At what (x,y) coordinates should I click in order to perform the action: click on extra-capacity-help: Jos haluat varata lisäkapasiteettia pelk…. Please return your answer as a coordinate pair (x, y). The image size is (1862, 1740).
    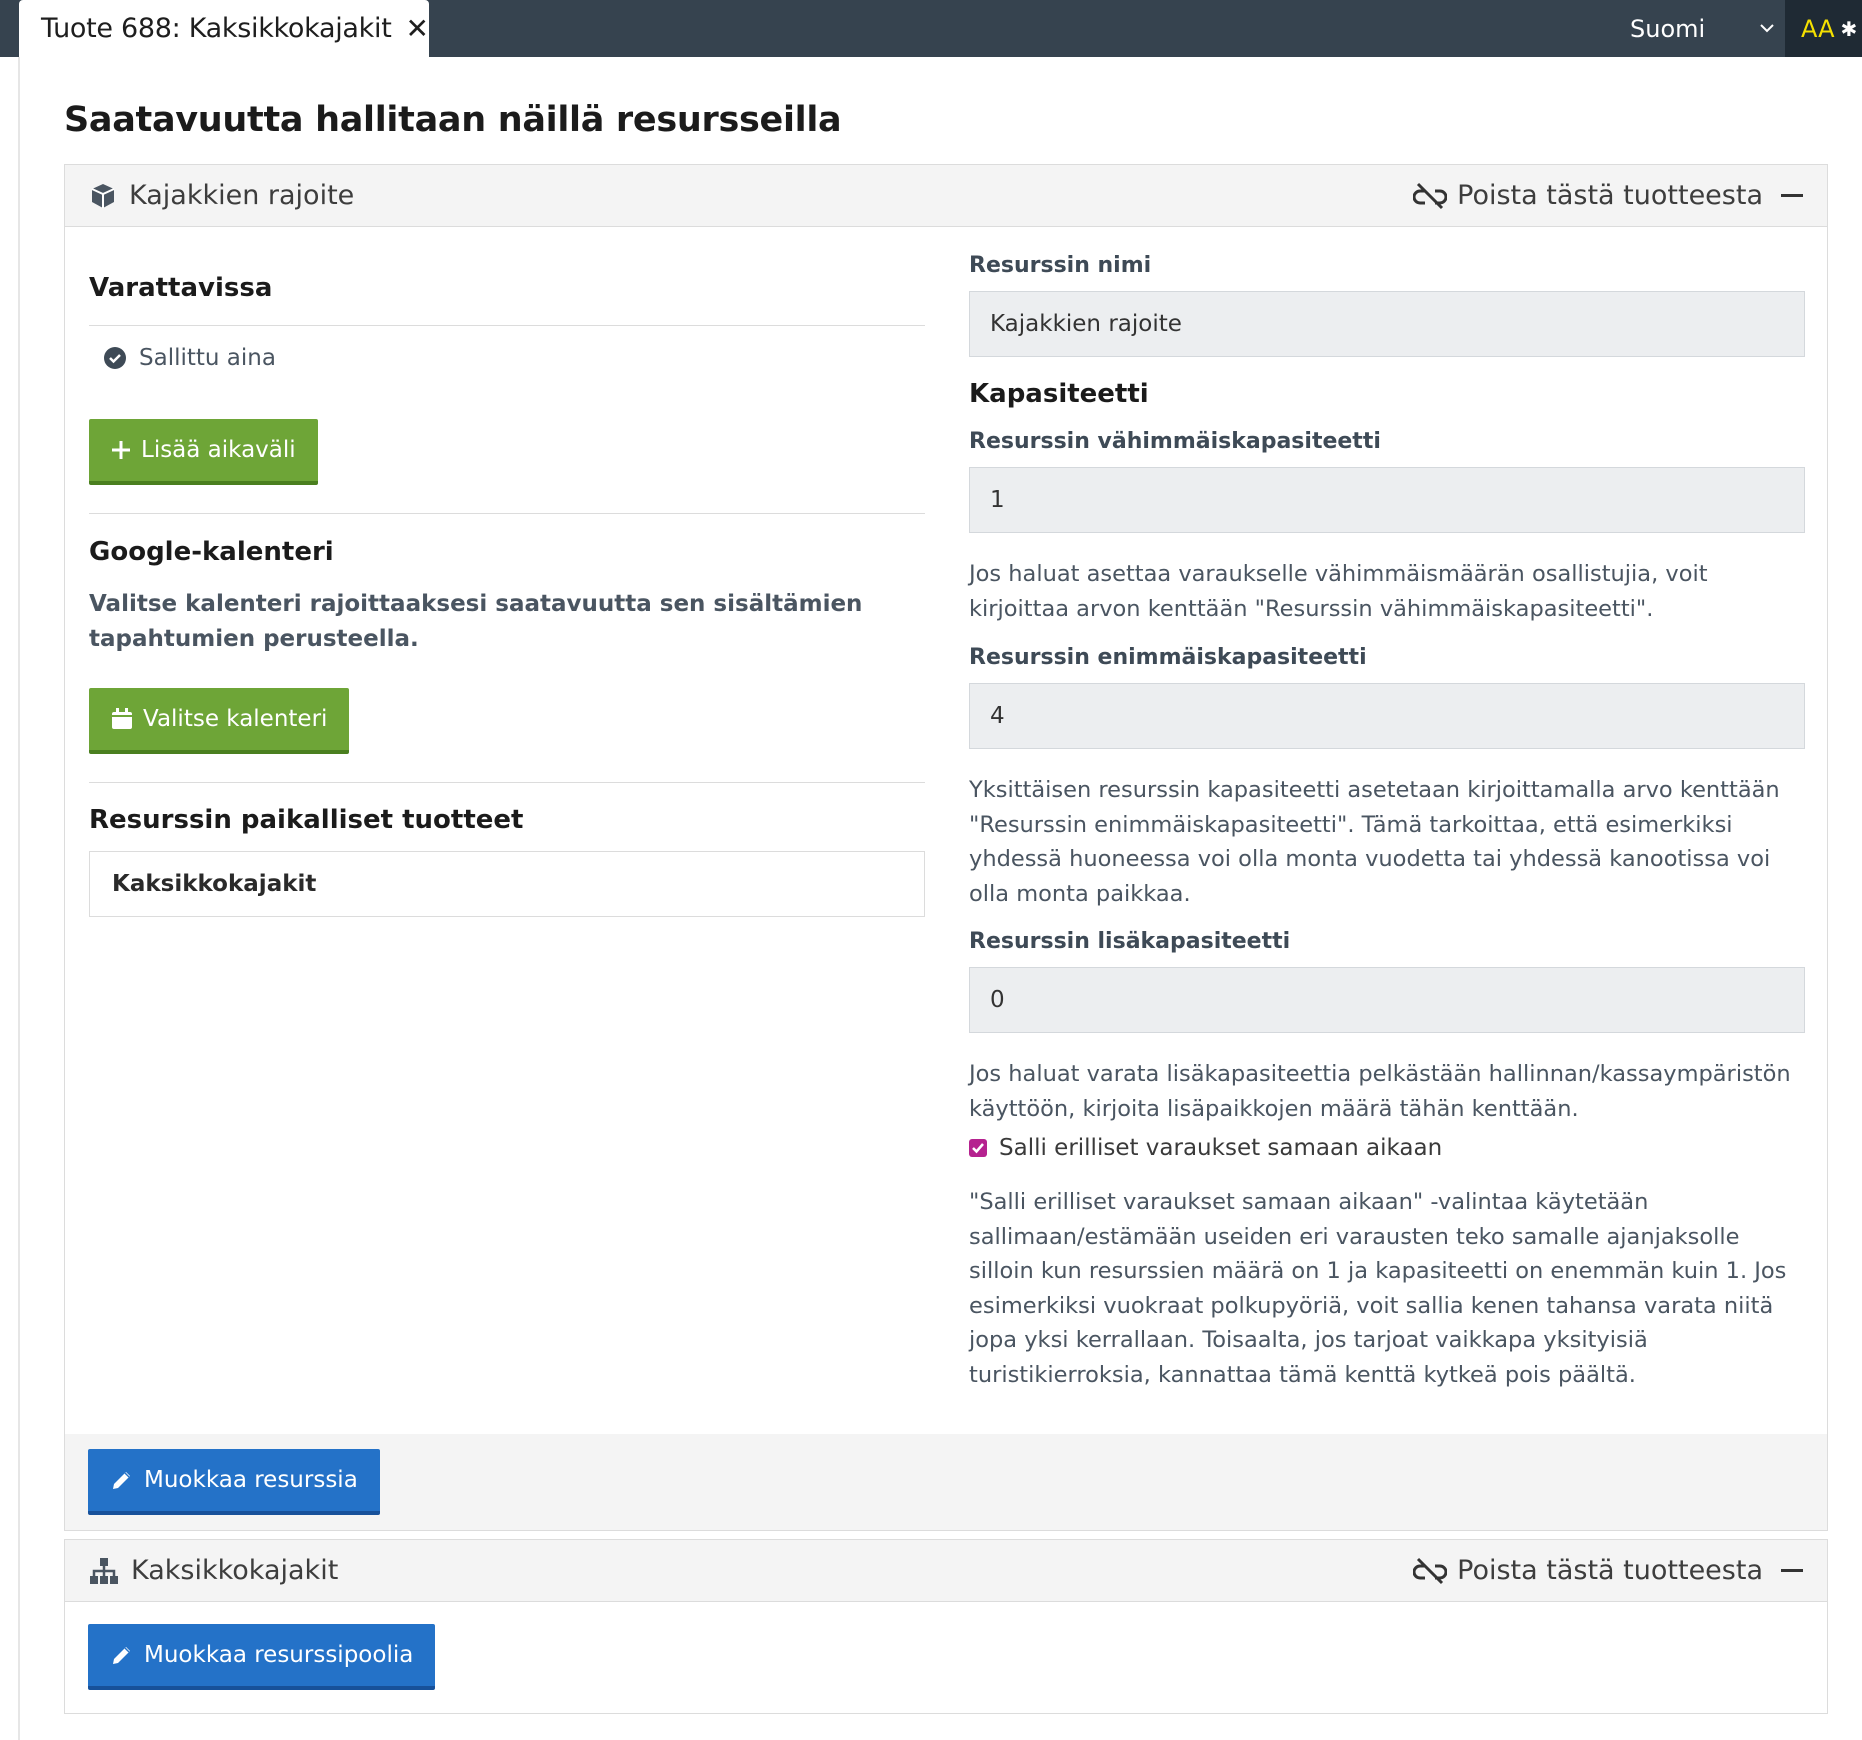
    Looking at the image, I should click on (1380, 1091).